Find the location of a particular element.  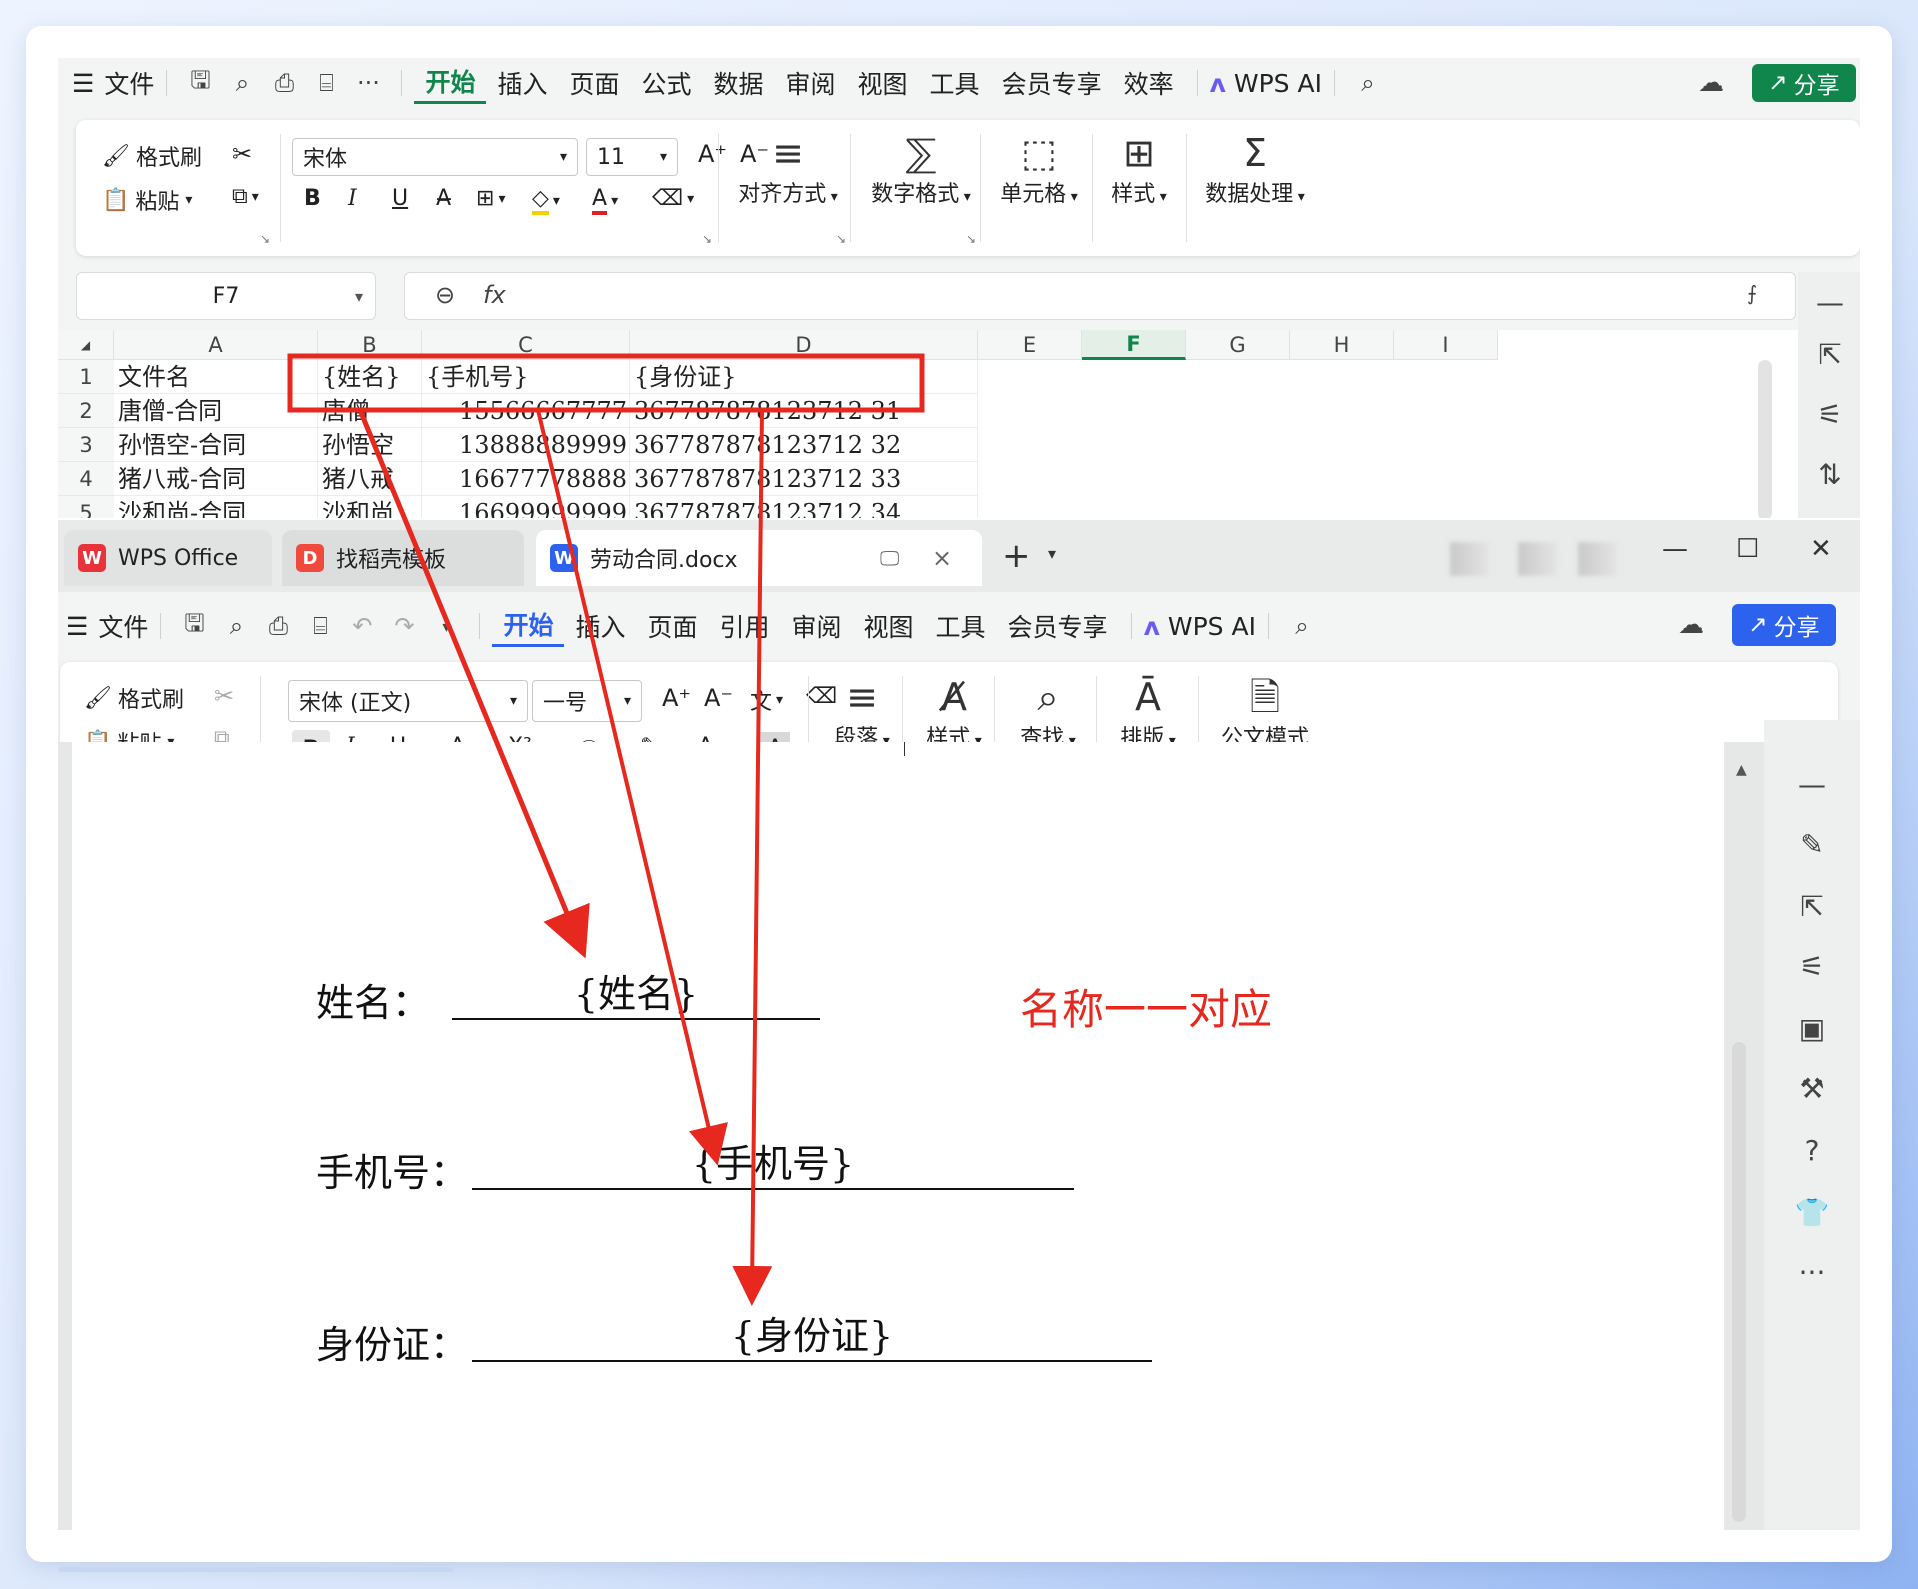

cell-a5: 沙和尚-合同 is located at coordinates (216, 507).